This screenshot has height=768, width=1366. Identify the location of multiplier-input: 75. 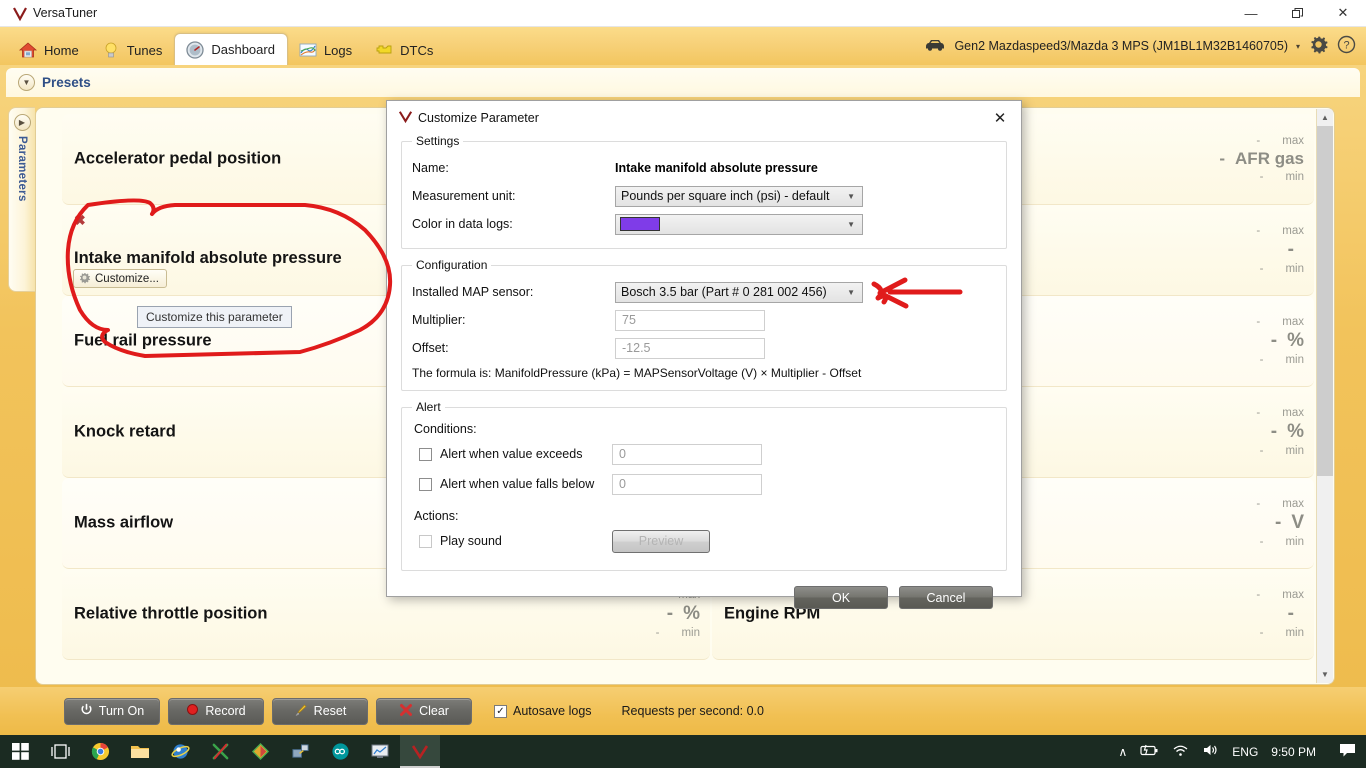
(690, 320).